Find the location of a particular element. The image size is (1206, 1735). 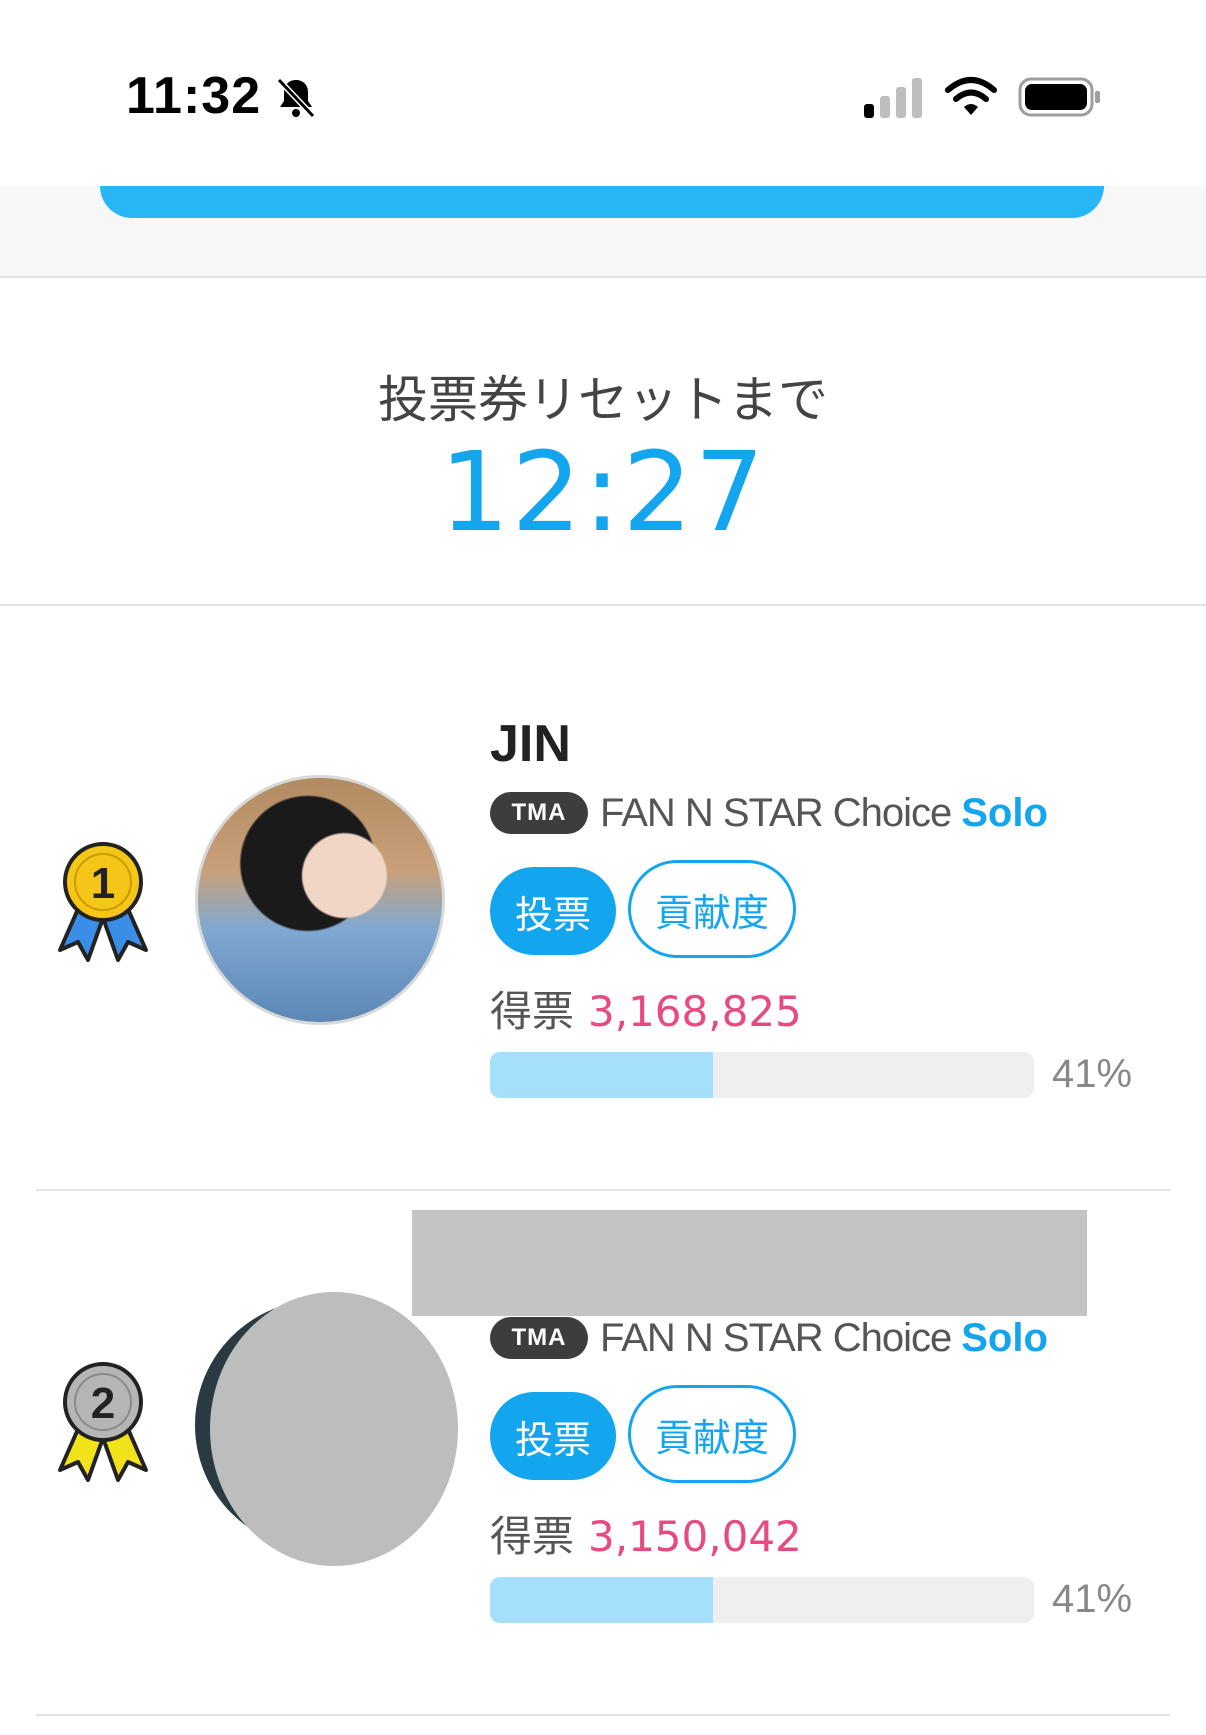

countdown-timer: 12:27 is located at coordinates (603, 492).